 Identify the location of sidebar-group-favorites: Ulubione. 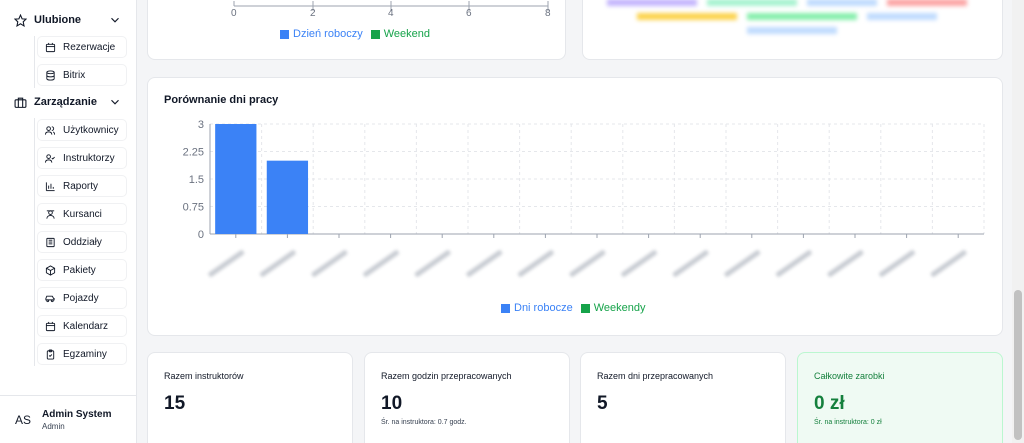
(67, 20).